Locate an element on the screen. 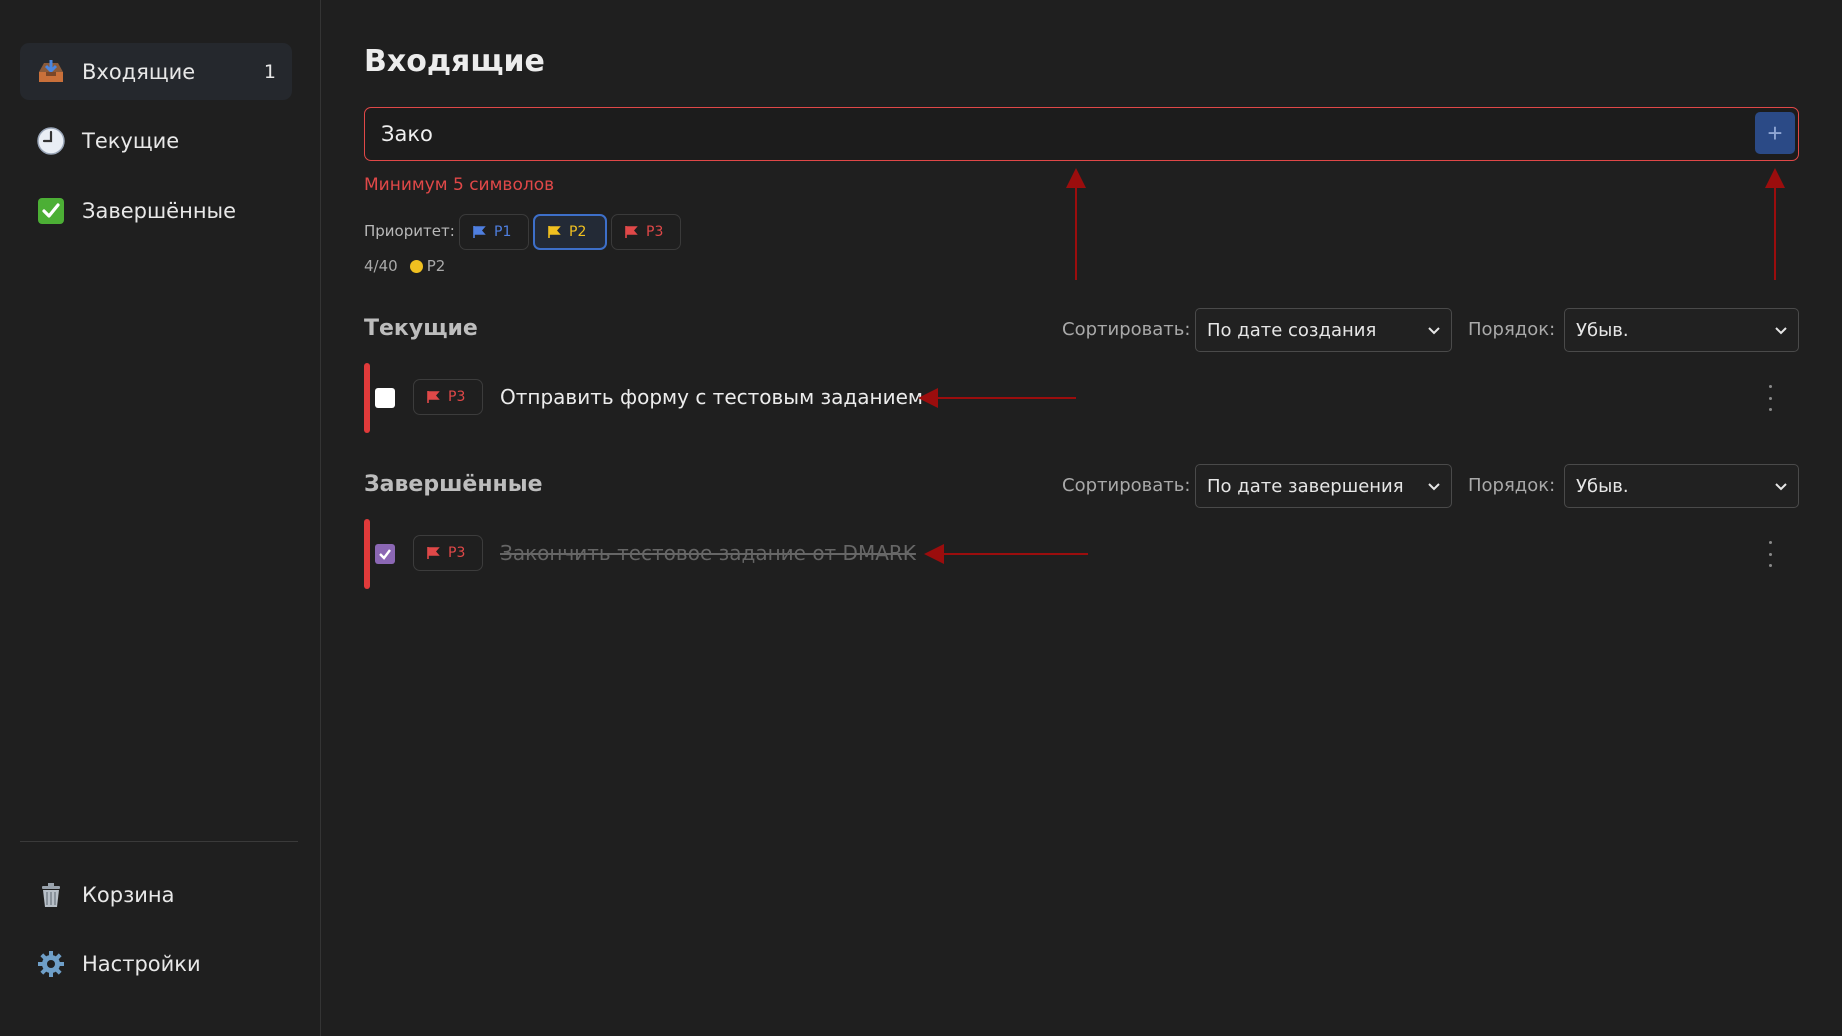 Image resolution: width=1842 pixels, height=1036 pixels. task-checkbox-checked is located at coordinates (385, 554).